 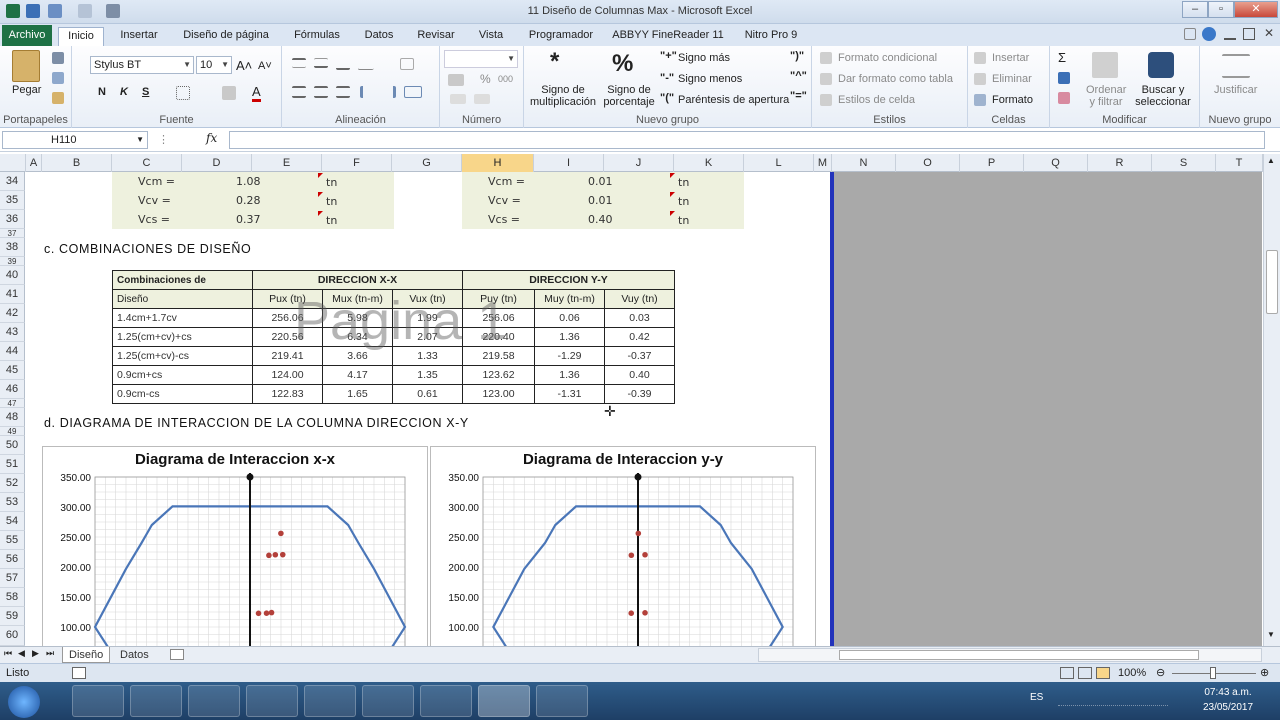 What do you see at coordinates (864, 163) in the screenshot?
I see `col-header: N` at bounding box center [864, 163].